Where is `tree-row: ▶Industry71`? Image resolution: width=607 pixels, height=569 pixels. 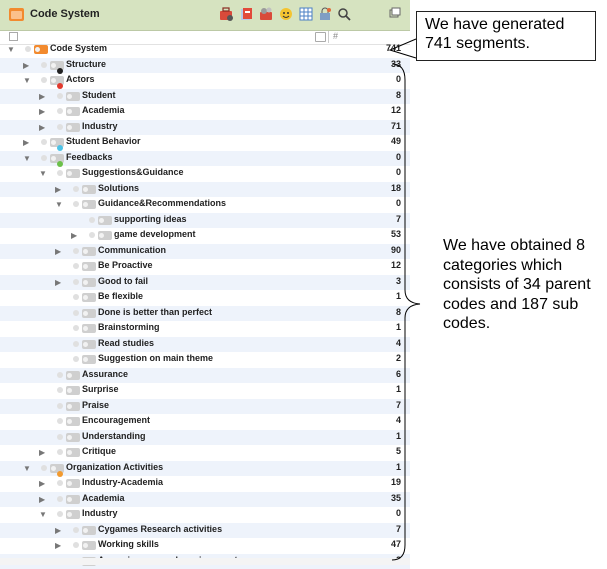 tree-row: ▶Industry71 is located at coordinates (205, 128).